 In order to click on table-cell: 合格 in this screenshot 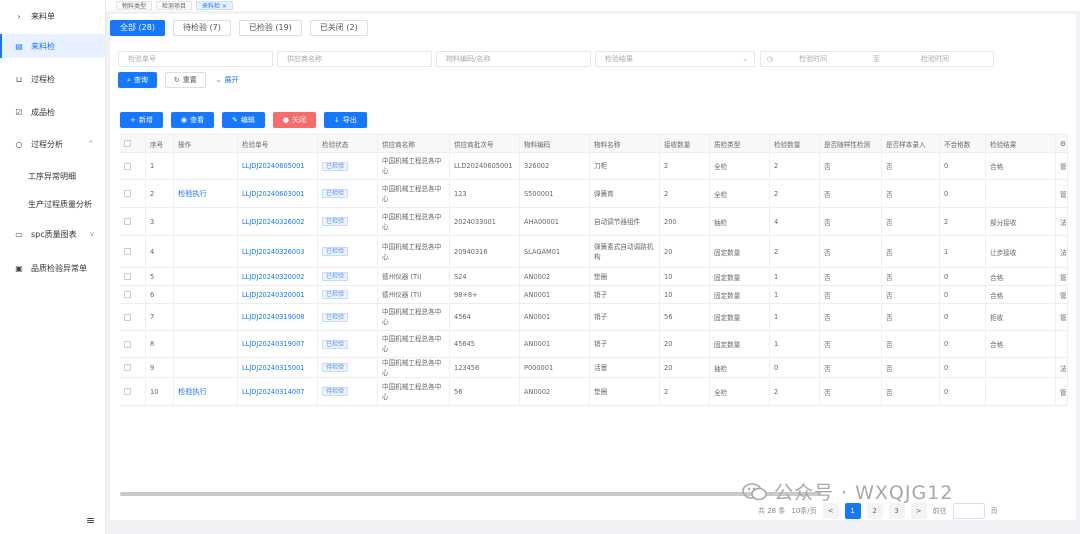, I will do `click(1021, 276)`.